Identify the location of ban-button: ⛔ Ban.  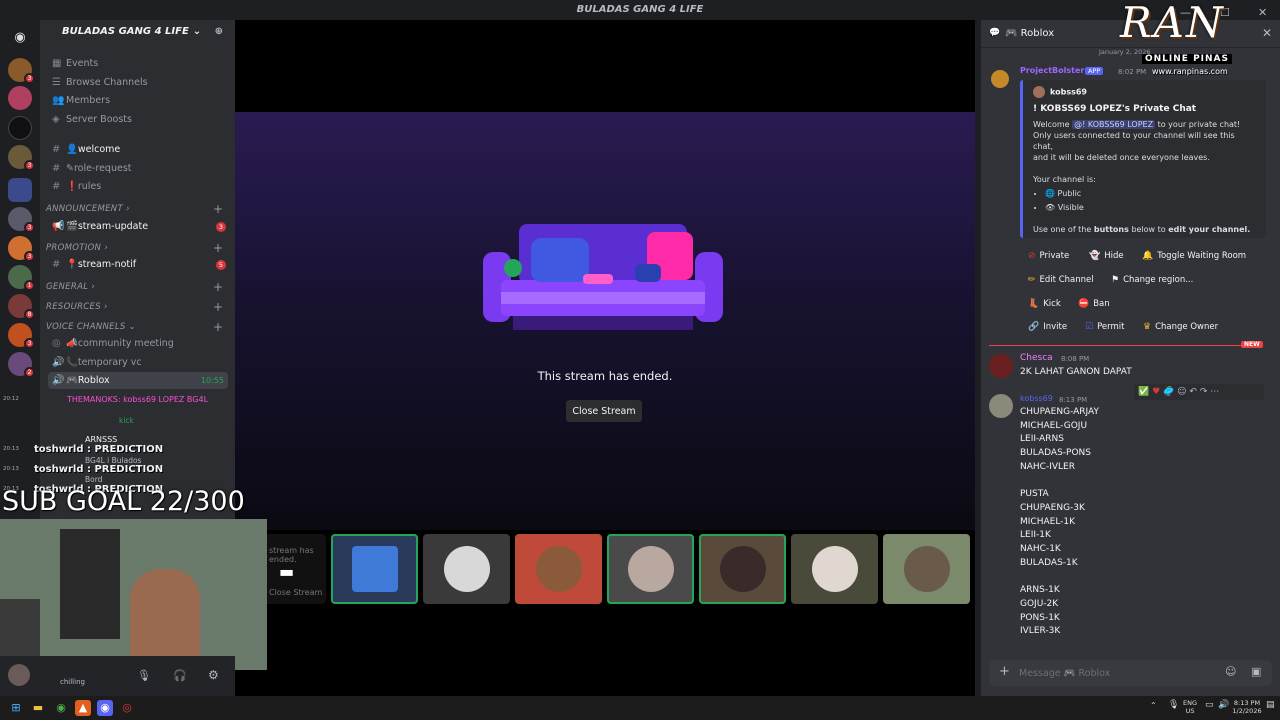
(1094, 304).